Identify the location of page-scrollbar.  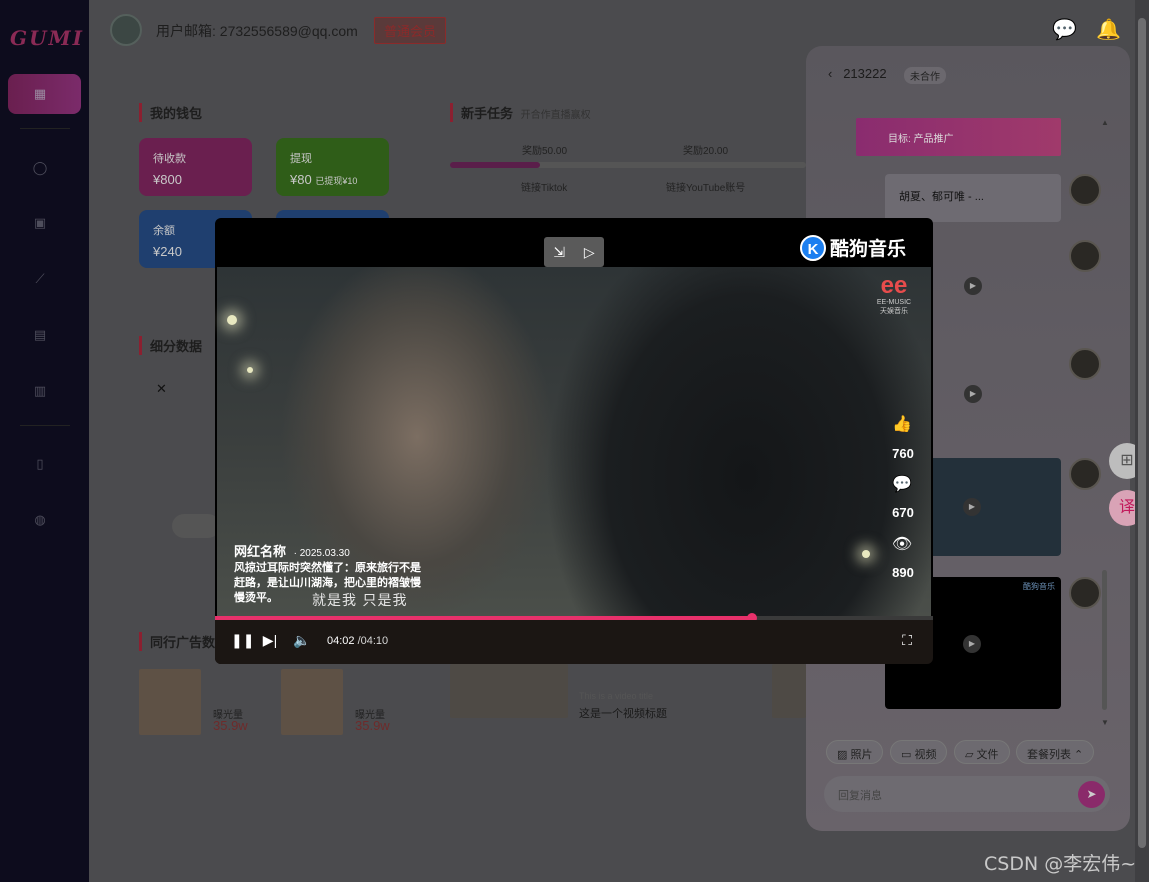
(1142, 441).